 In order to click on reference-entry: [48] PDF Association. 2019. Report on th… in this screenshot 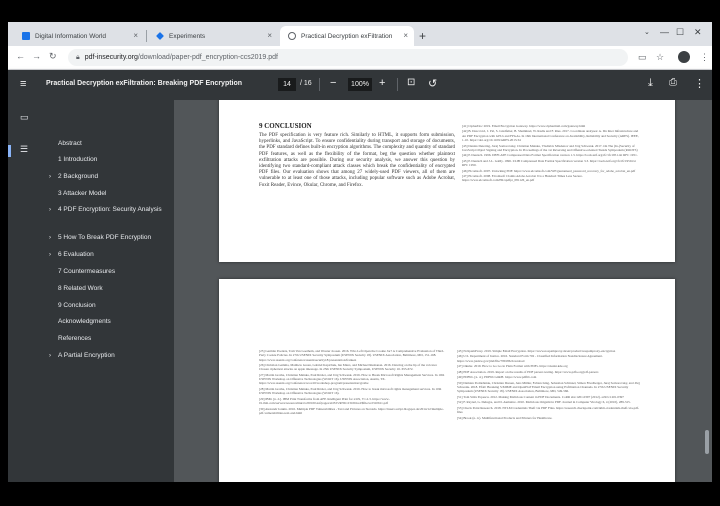, I will do `click(528, 371)`.